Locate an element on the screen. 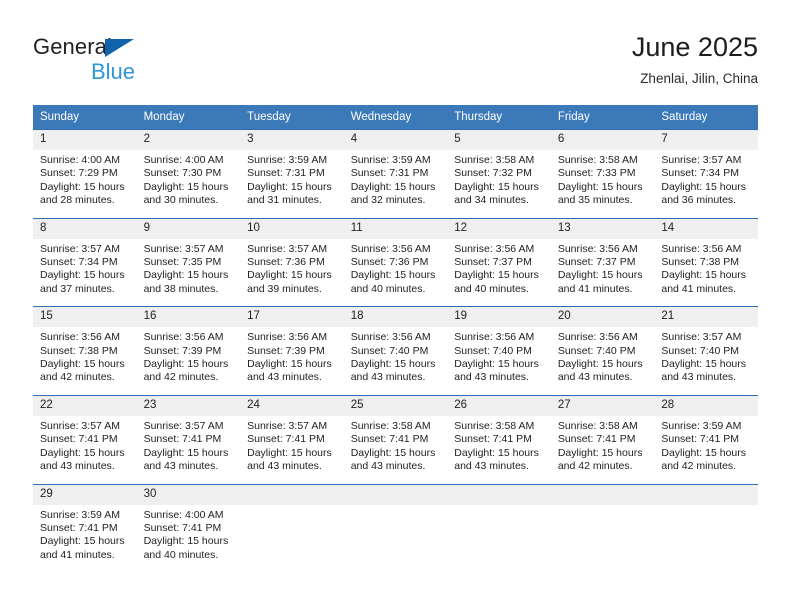 This screenshot has width=792, height=612. day-number: 3 is located at coordinates (292, 140).